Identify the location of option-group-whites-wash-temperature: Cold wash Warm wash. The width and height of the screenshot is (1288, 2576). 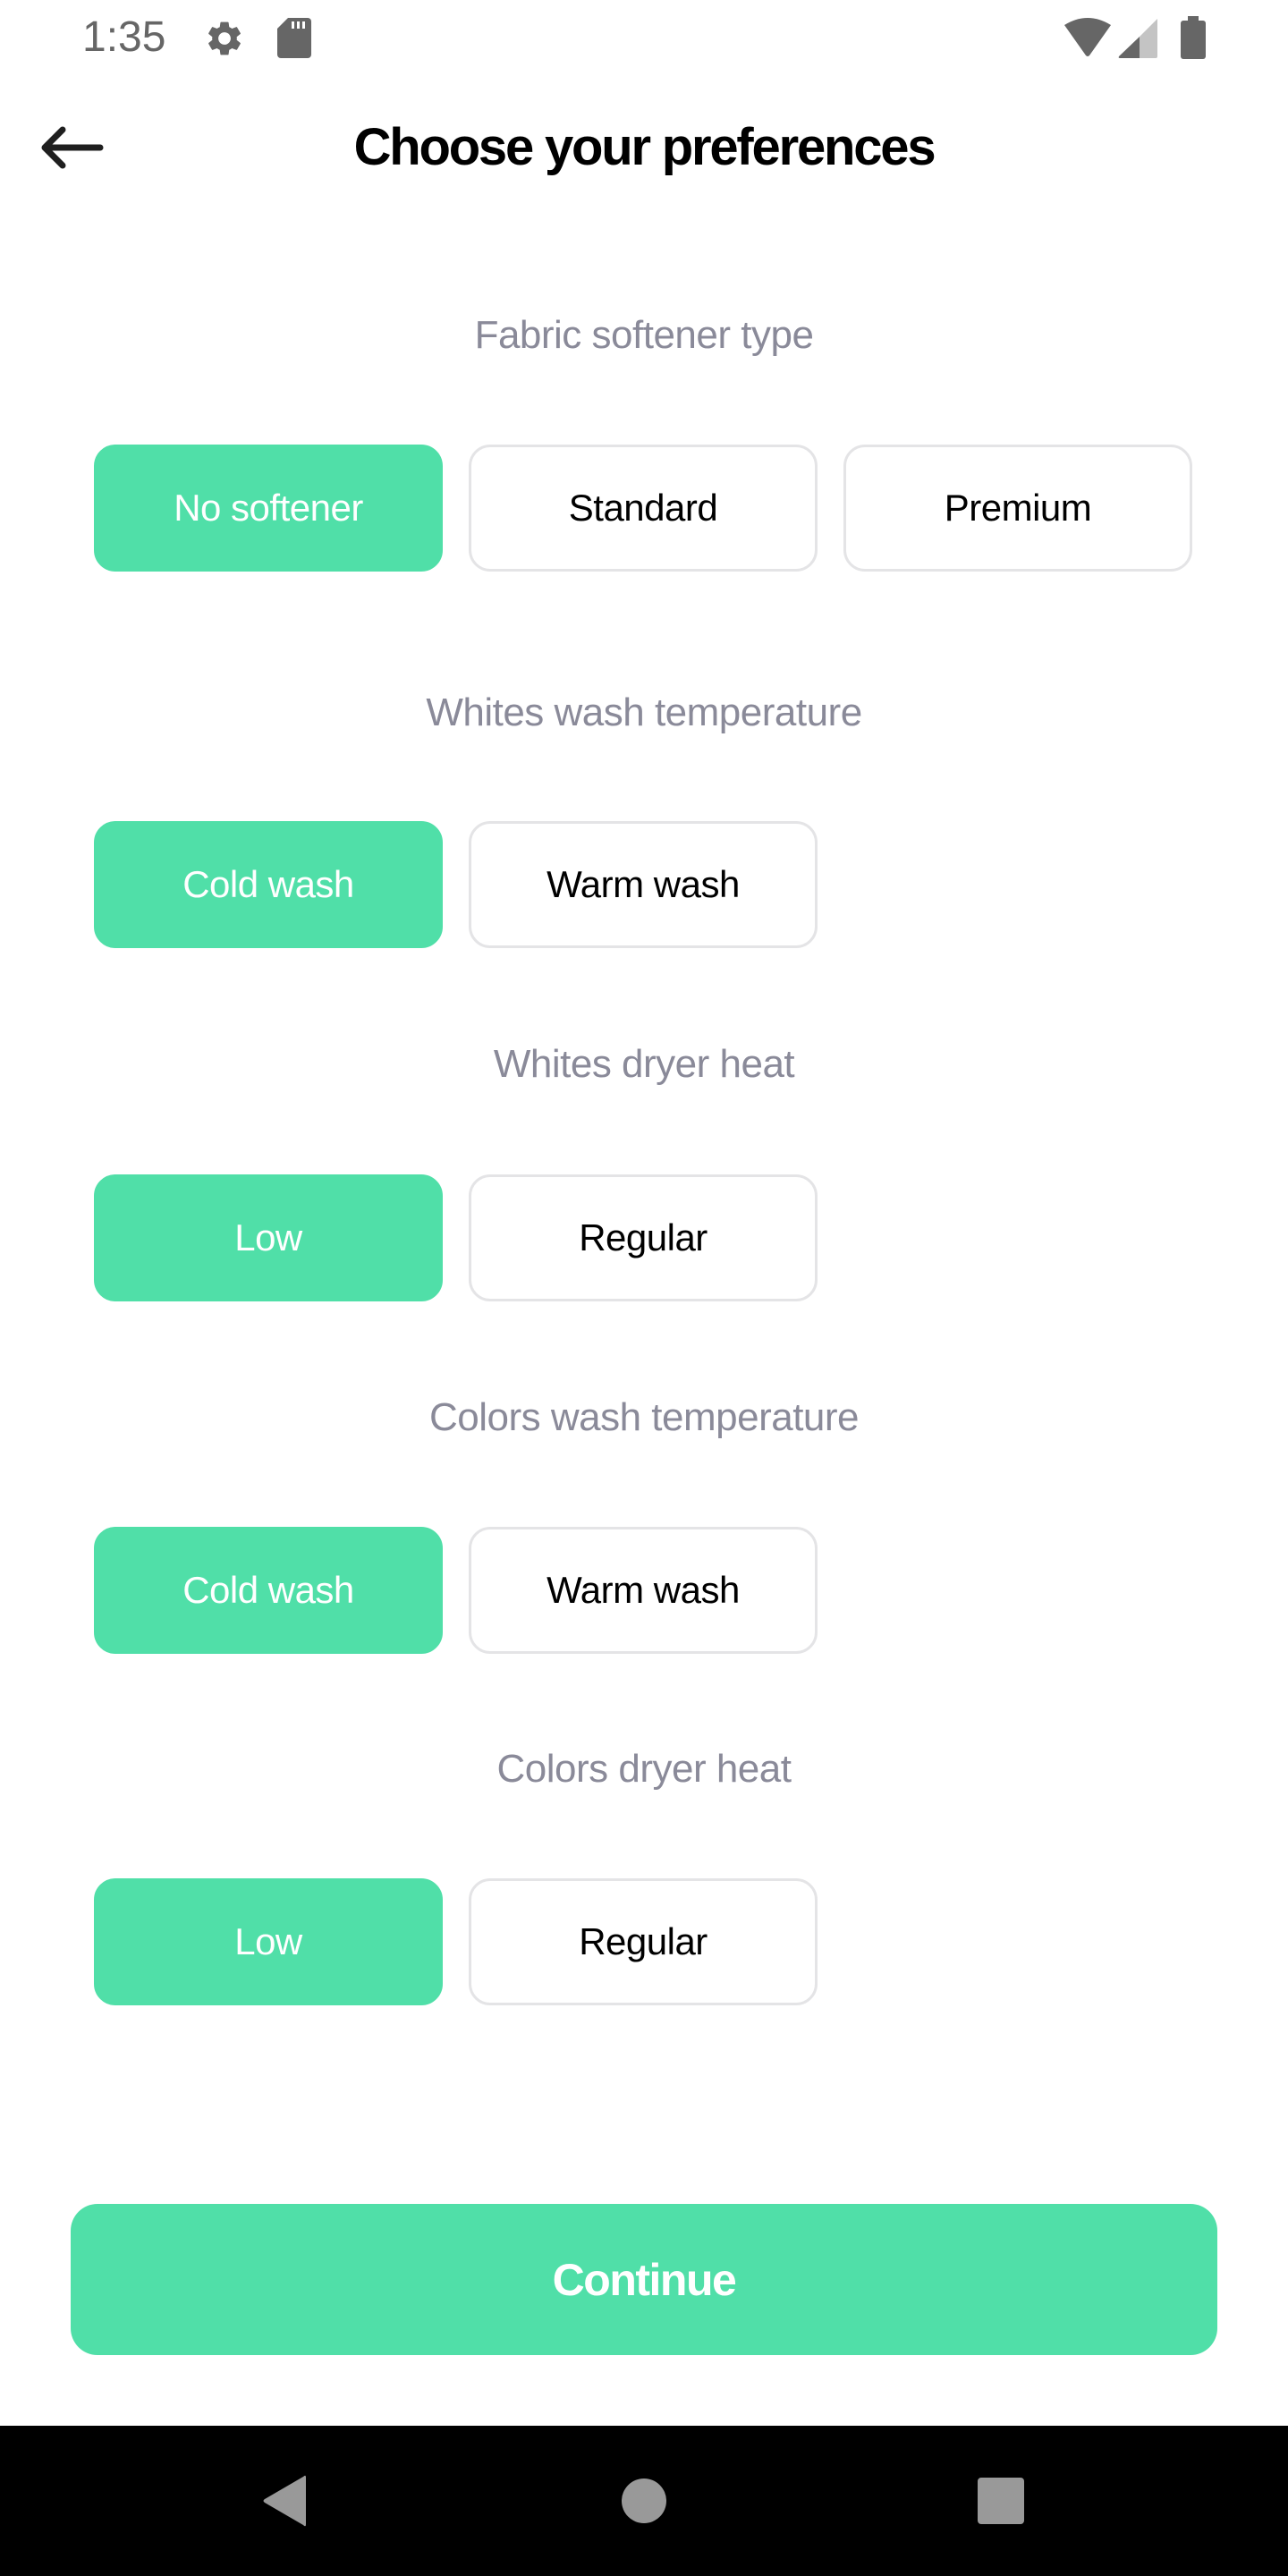
(456, 884).